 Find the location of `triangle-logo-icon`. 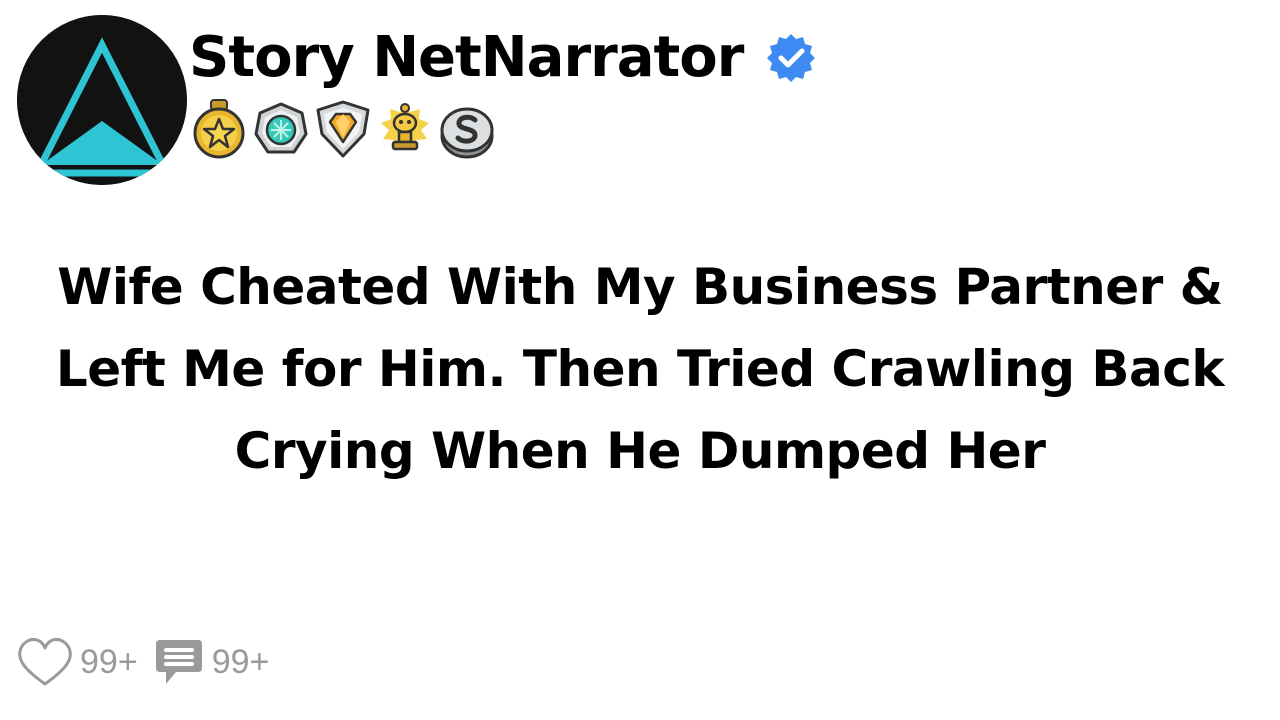

triangle-logo-icon is located at coordinates (102, 100).